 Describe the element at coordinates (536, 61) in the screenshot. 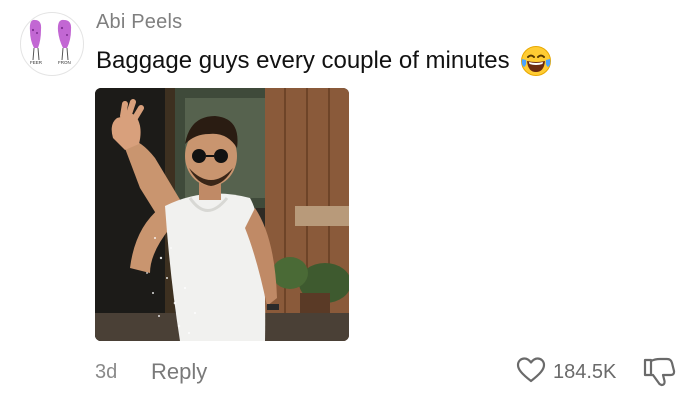

I see `laughing-with-tears-emoji-icon` at that location.